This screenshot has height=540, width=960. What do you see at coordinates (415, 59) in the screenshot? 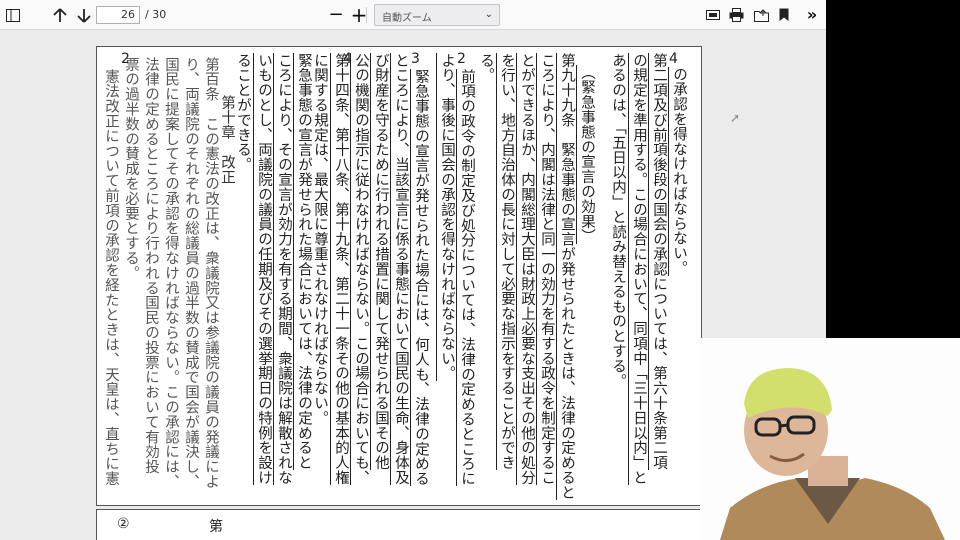
I see `paragraph-number: 3` at bounding box center [415, 59].